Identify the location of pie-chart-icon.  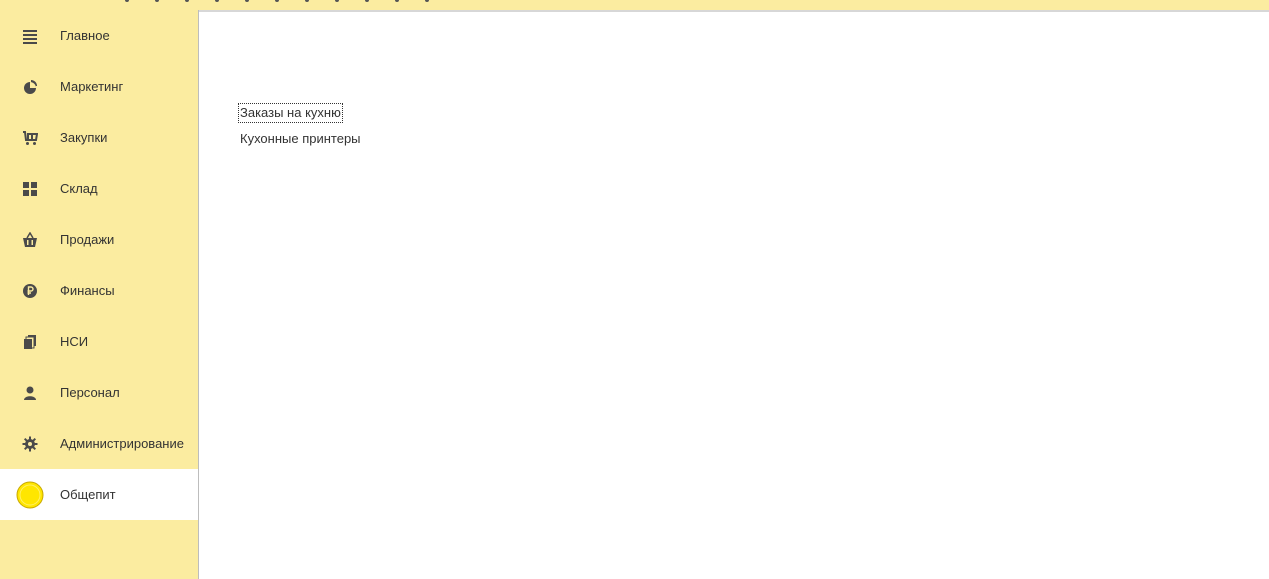
(30, 86).